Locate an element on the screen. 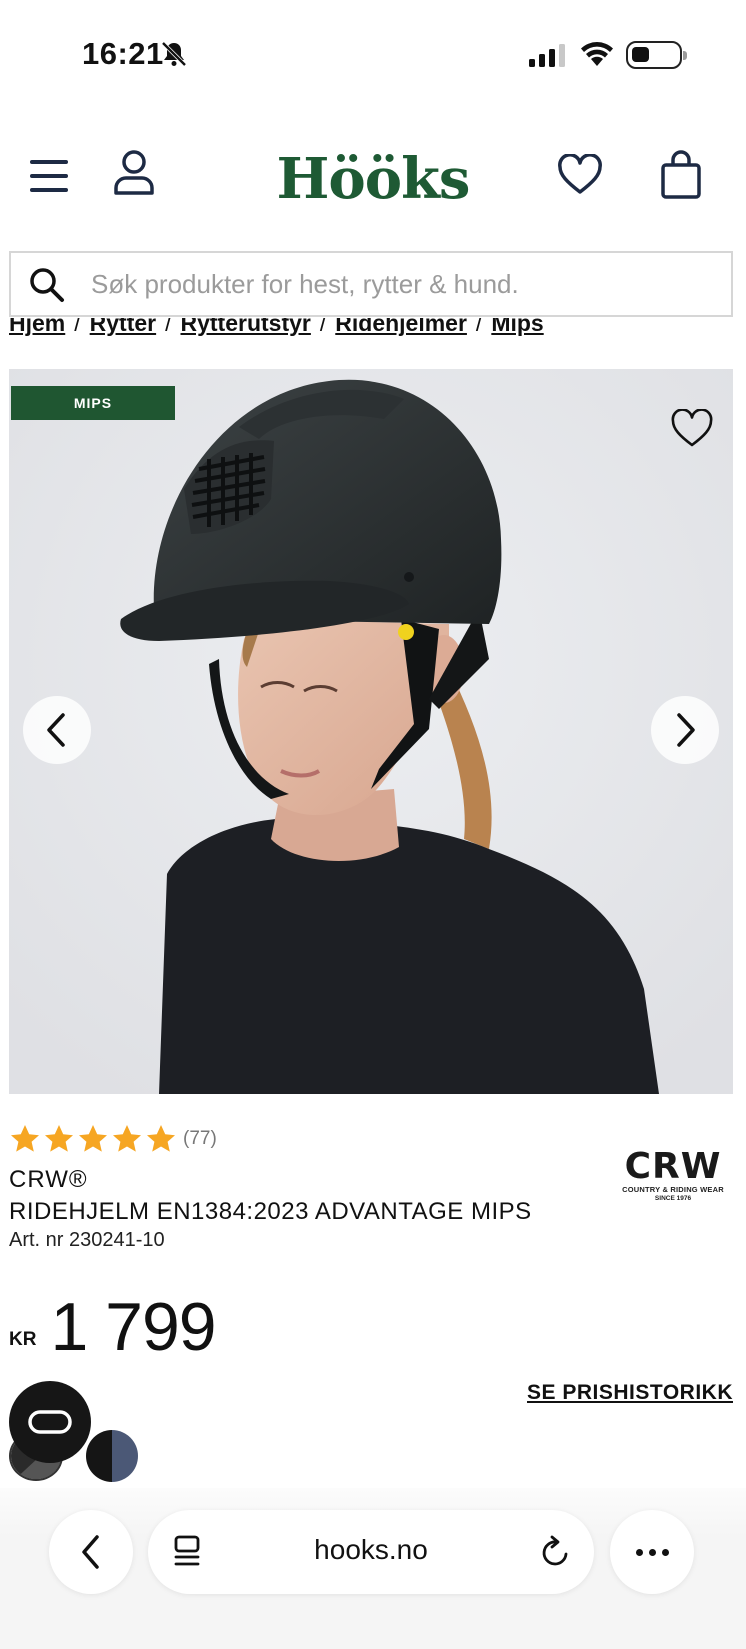  carousel-prev-button is located at coordinates (57, 730).